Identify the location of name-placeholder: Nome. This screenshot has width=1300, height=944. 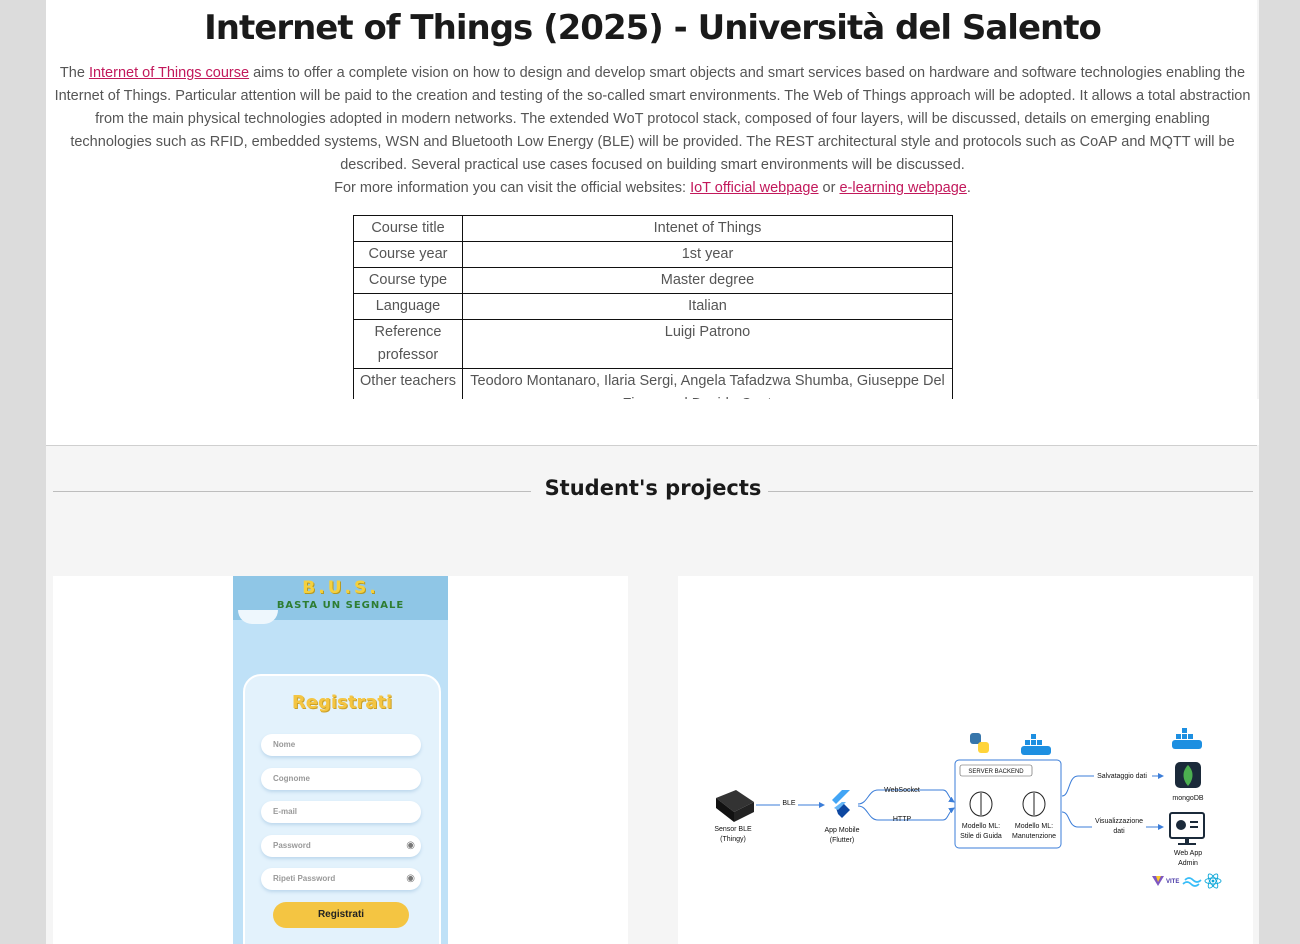
(284, 744).